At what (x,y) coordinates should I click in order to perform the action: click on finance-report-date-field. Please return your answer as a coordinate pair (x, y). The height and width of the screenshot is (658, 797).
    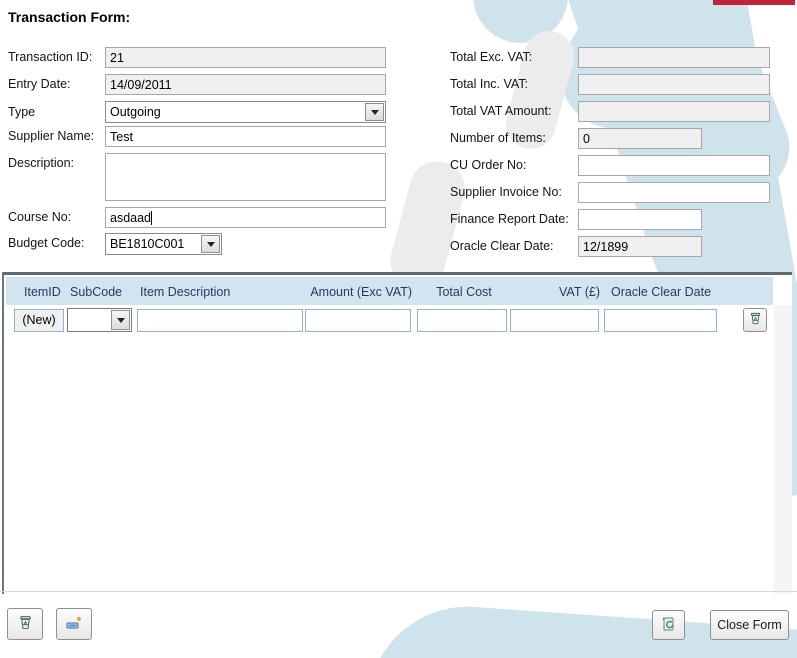
    Looking at the image, I should click on (640, 219).